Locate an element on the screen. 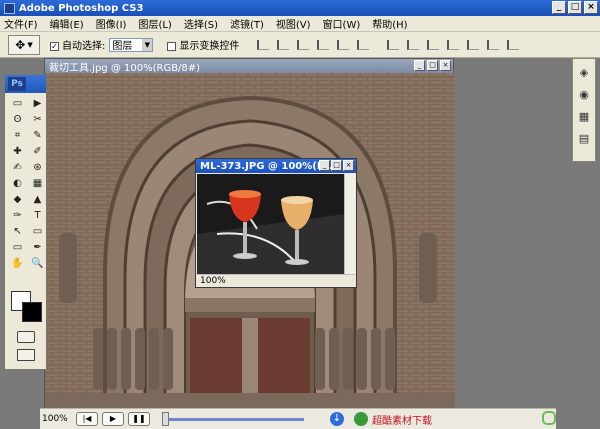 Image resolution: width=600 pixels, height=429 pixels. auto-select-dropdown: 图层 ▼ is located at coordinates (131, 44).